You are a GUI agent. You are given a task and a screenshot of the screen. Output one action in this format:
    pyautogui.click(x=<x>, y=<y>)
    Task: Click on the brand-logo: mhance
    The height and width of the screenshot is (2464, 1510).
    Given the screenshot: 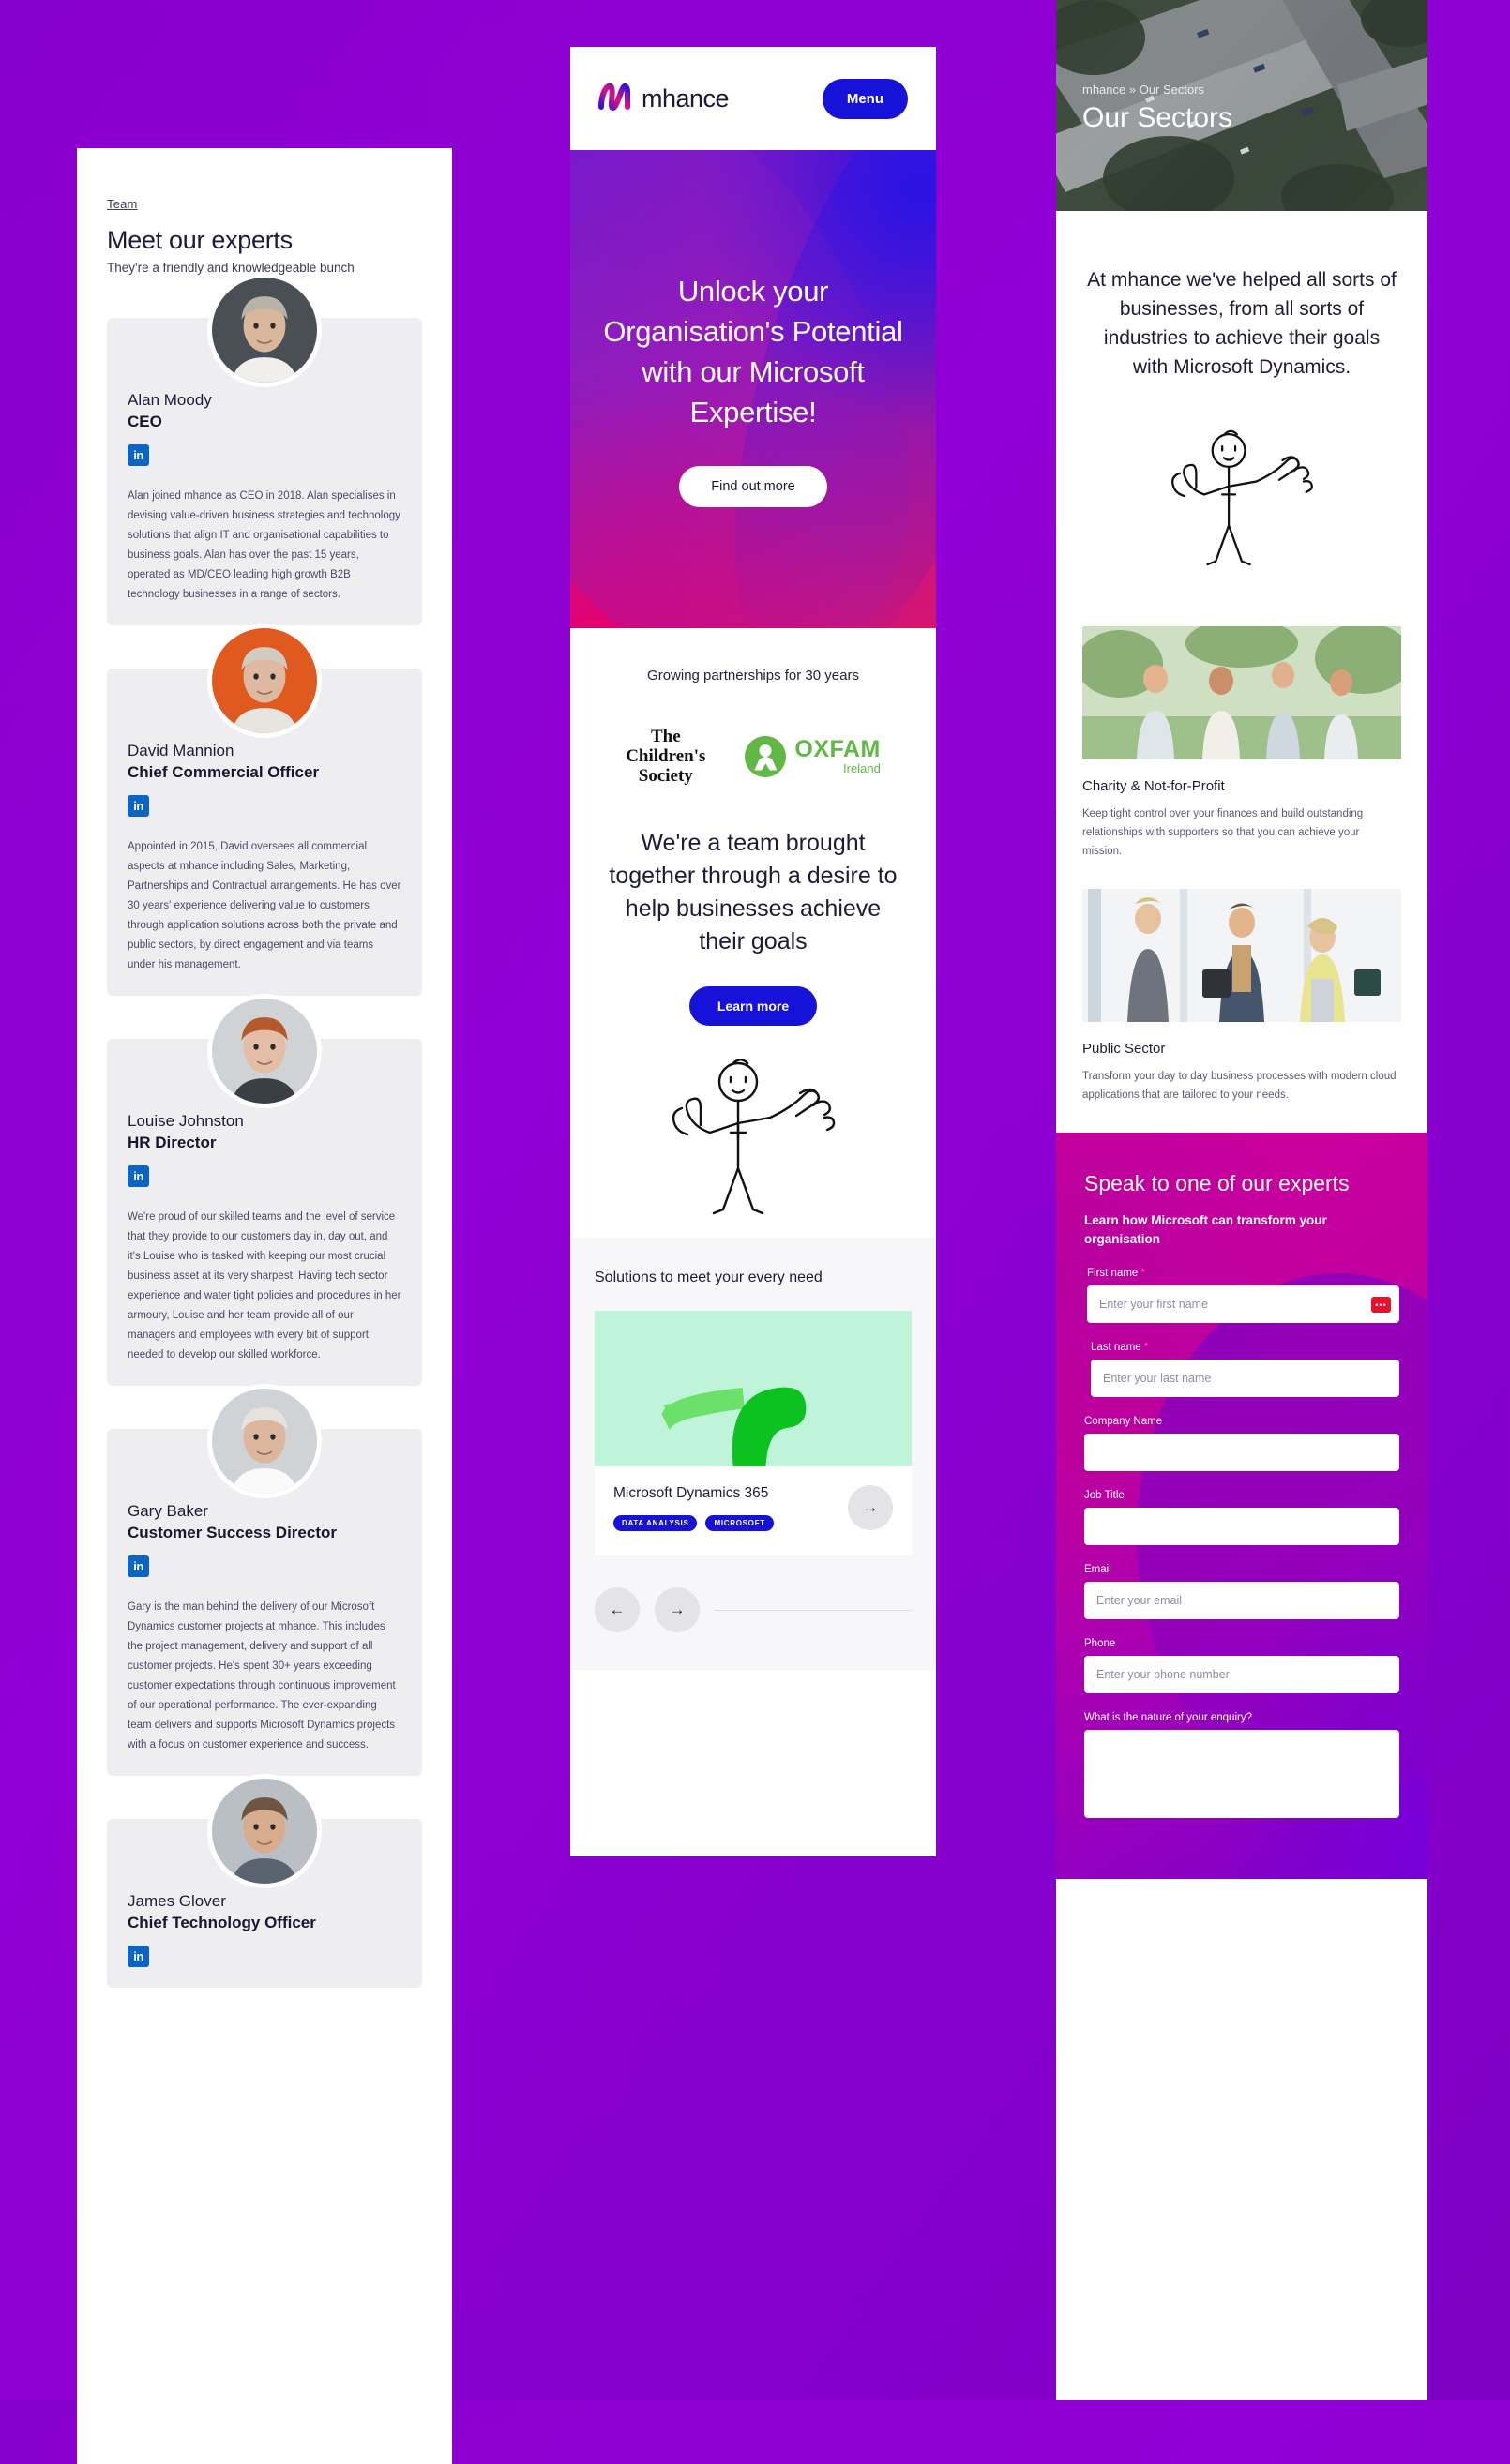 What is the action you would take?
    pyautogui.click(x=664, y=99)
    